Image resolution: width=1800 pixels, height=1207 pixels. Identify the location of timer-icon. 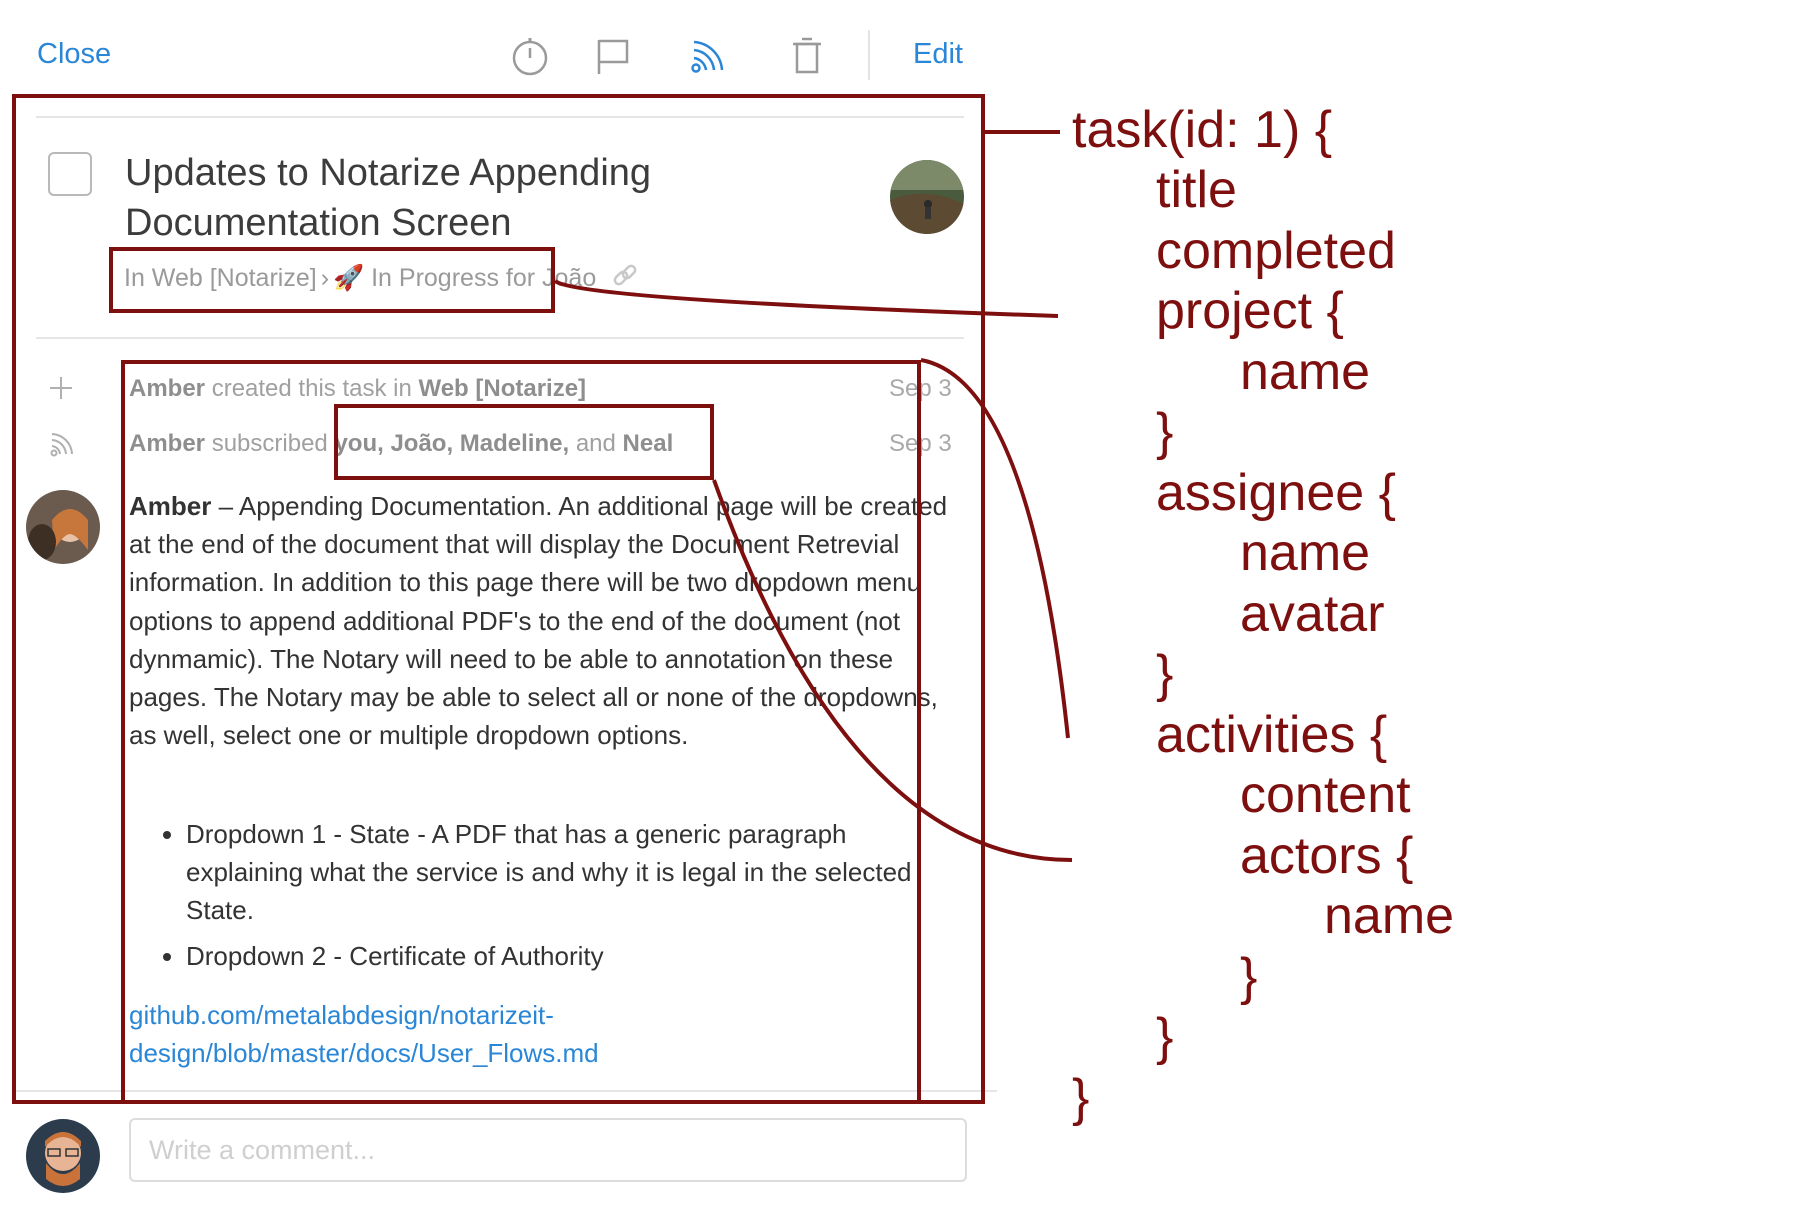
(530, 56).